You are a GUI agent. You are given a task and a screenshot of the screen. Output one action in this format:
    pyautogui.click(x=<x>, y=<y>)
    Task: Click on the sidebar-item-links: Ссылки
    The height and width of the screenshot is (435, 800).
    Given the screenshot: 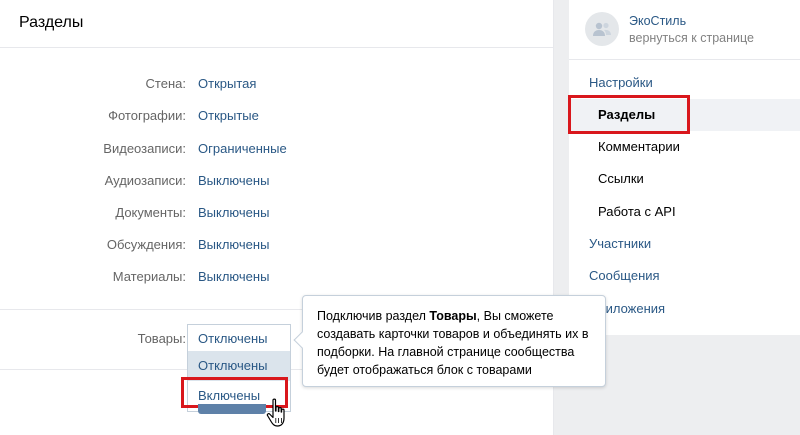 What is the action you would take?
    pyautogui.click(x=684, y=179)
    